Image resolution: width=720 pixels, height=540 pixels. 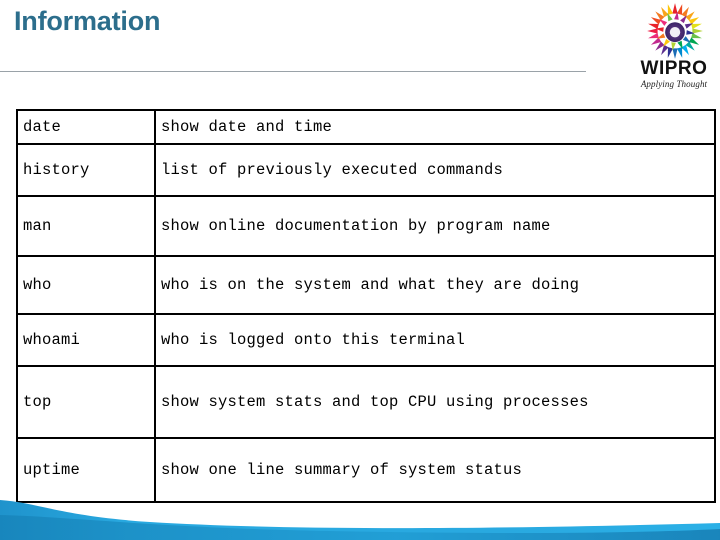 I want to click on wipro-wordmark: WIPRO, so click(x=674, y=68).